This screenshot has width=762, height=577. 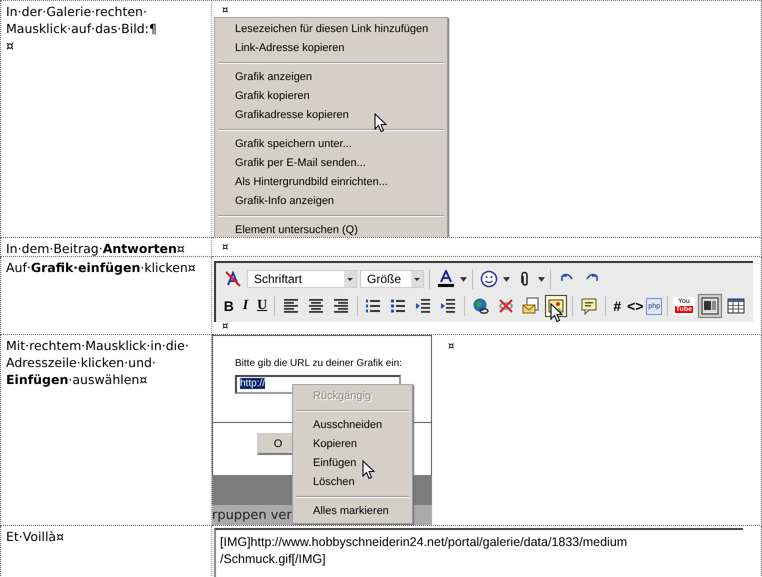 I want to click on dialog-prompt: Bitte gib die URL zu deiner Grafik ein:, so click(x=319, y=363).